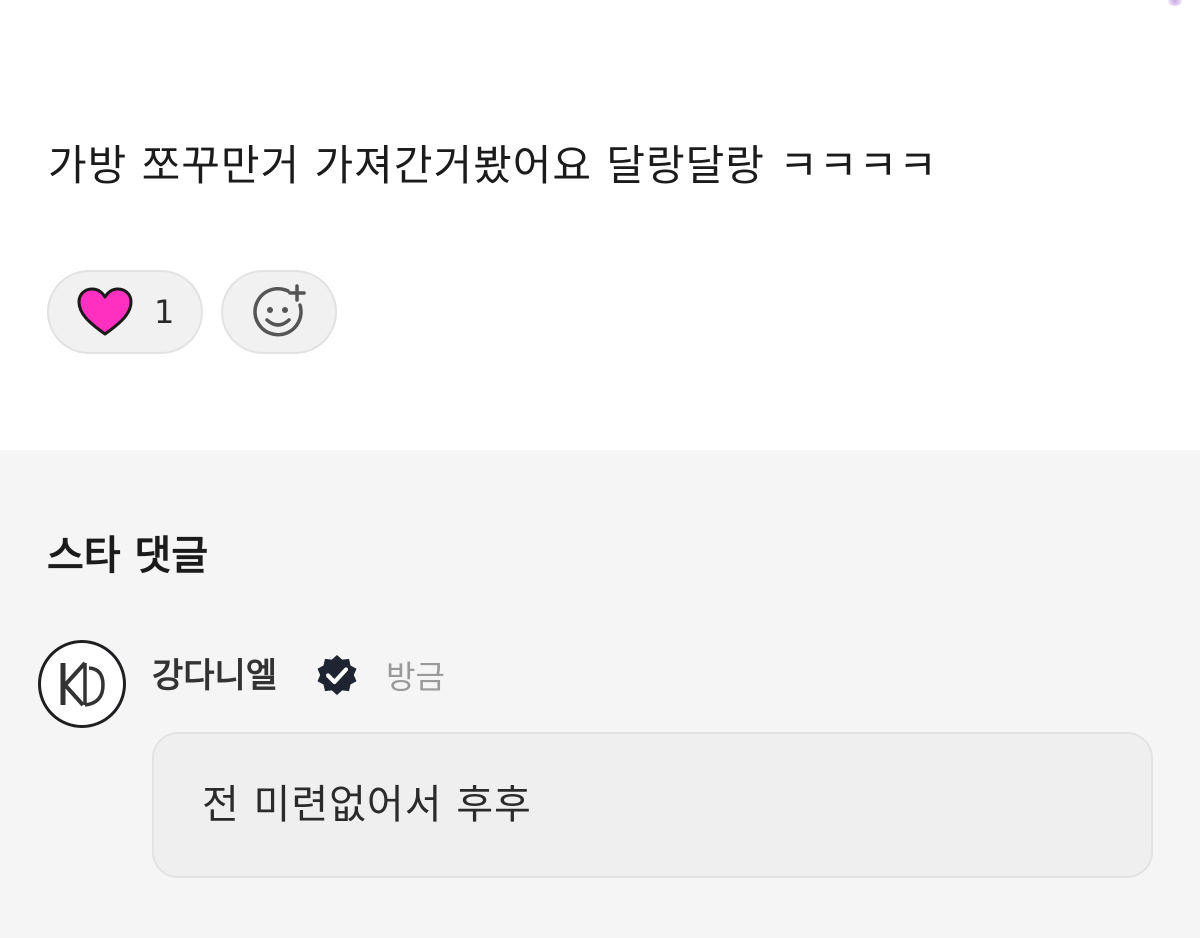  What do you see at coordinates (105, 311) in the screenshot?
I see `heart-icon` at bounding box center [105, 311].